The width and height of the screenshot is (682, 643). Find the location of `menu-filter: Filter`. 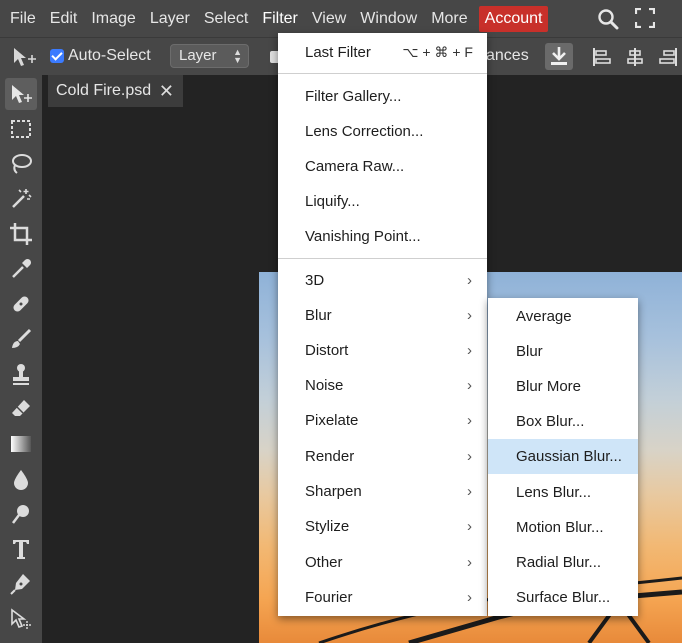

menu-filter: Filter is located at coordinates (280, 18).